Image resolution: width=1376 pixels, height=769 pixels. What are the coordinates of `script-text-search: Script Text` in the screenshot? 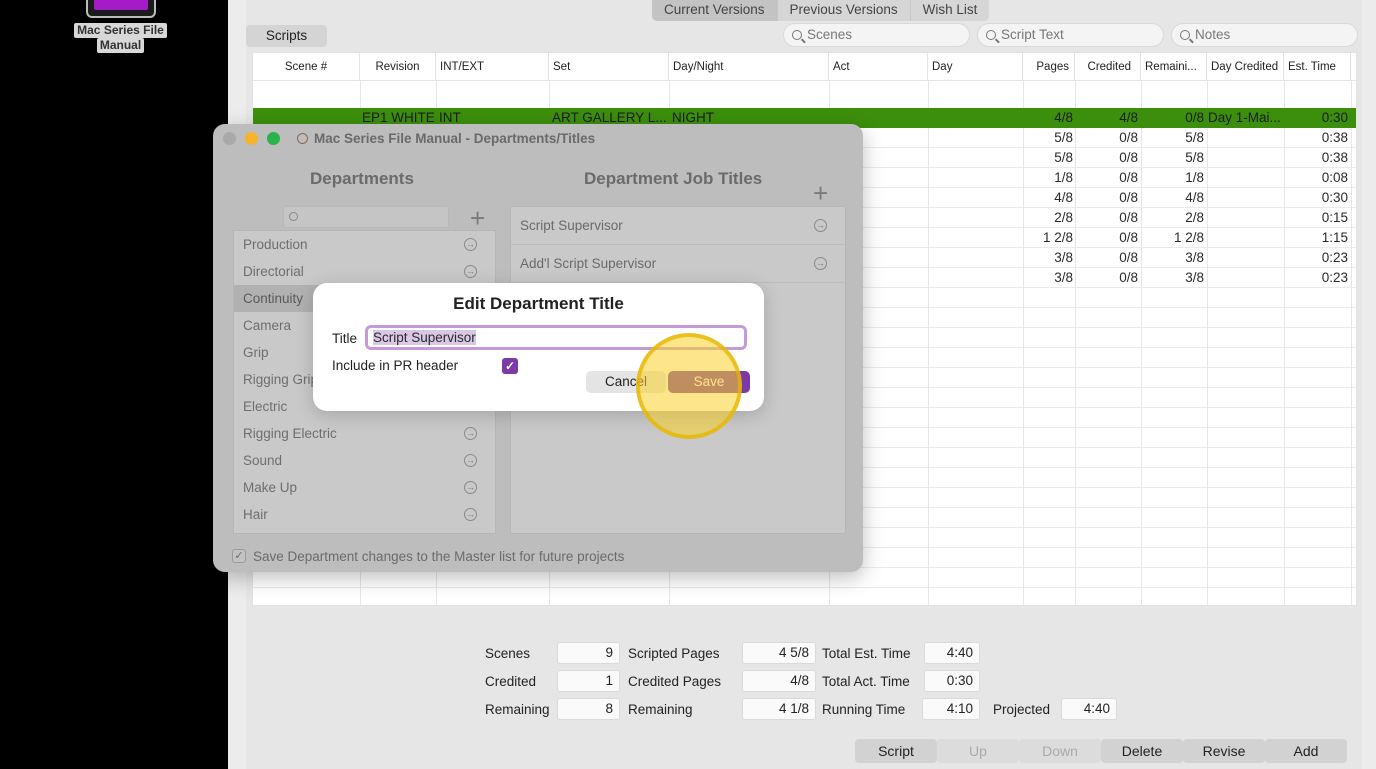 It's located at (1070, 35).